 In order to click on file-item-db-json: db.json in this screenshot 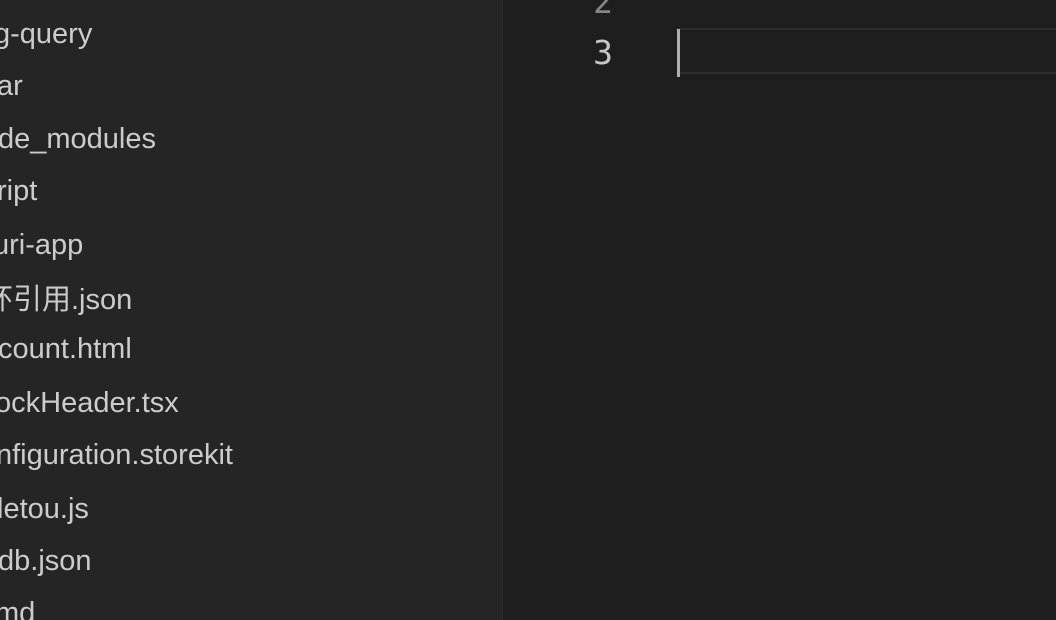, I will do `click(251, 561)`.